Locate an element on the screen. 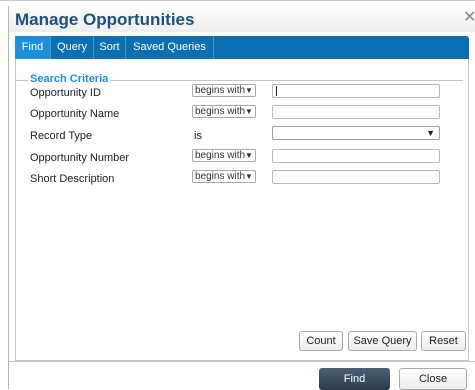  save-query-button: Save Query is located at coordinates (382, 341).